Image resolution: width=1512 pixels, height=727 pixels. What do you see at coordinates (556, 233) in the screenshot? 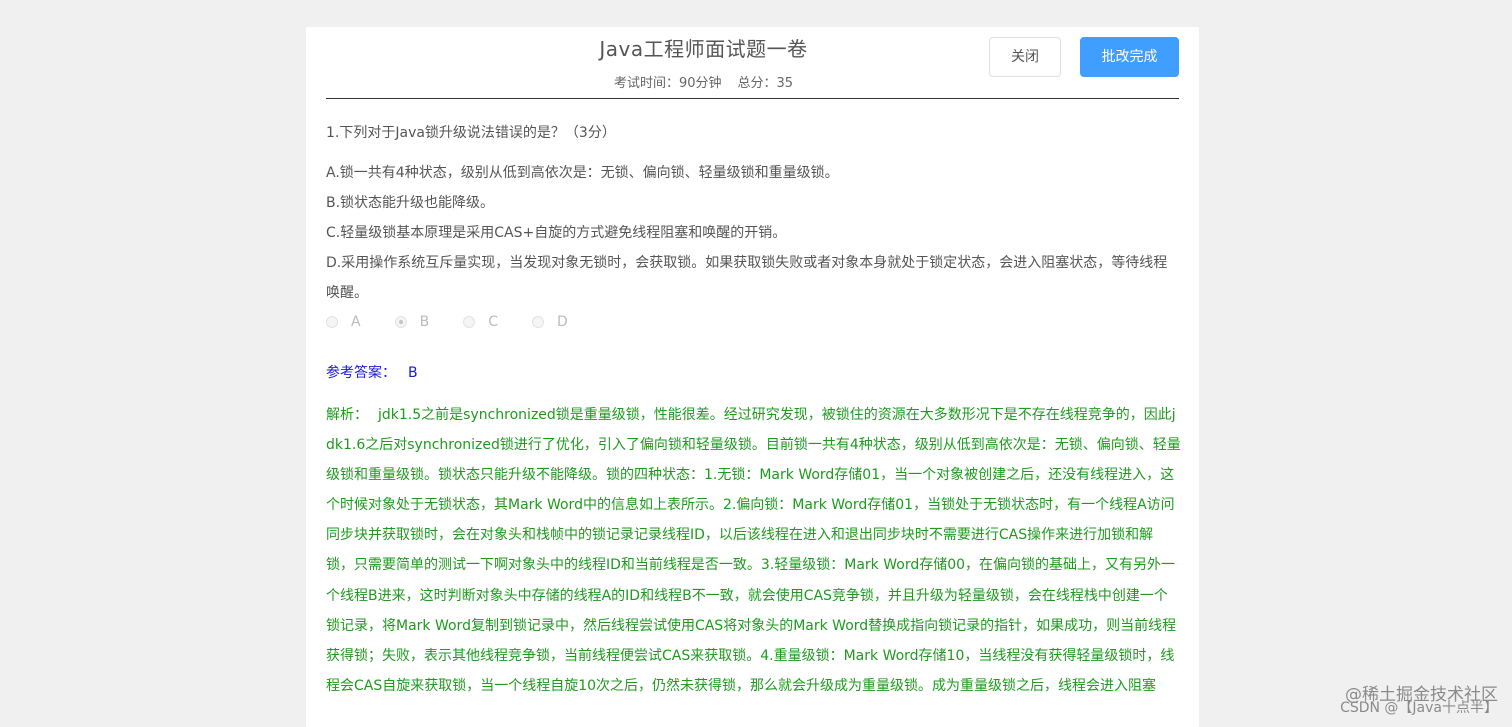
I see `option-c: C.轻量级锁基本原理是采用CAS+自旋的方式避免线程阻塞和唤醒的开销。` at bounding box center [556, 233].